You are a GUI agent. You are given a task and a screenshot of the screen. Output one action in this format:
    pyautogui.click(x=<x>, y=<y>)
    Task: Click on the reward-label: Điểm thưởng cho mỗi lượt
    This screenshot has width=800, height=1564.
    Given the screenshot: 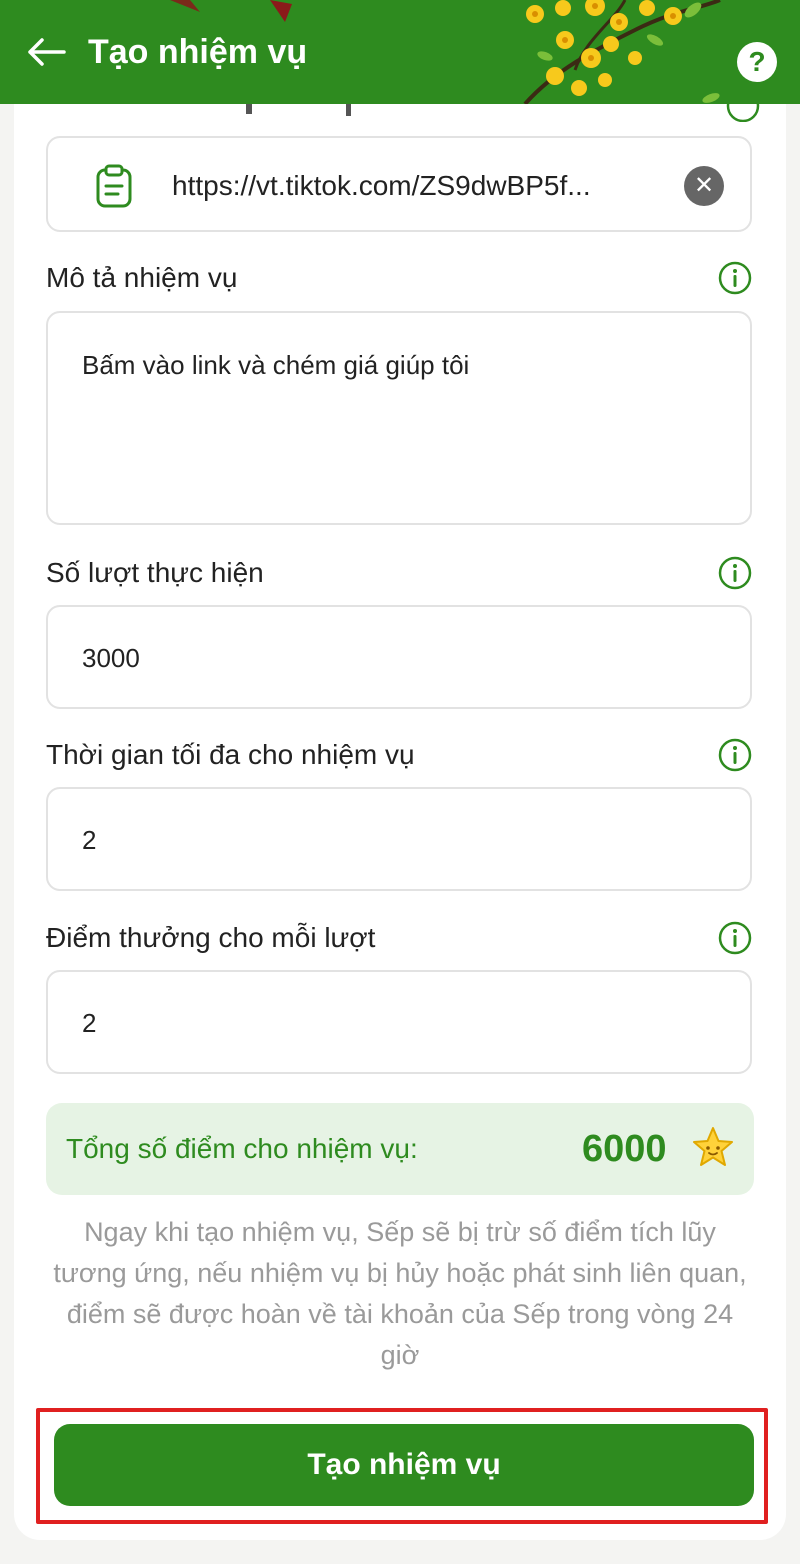 What is the action you would take?
    pyautogui.click(x=211, y=937)
    